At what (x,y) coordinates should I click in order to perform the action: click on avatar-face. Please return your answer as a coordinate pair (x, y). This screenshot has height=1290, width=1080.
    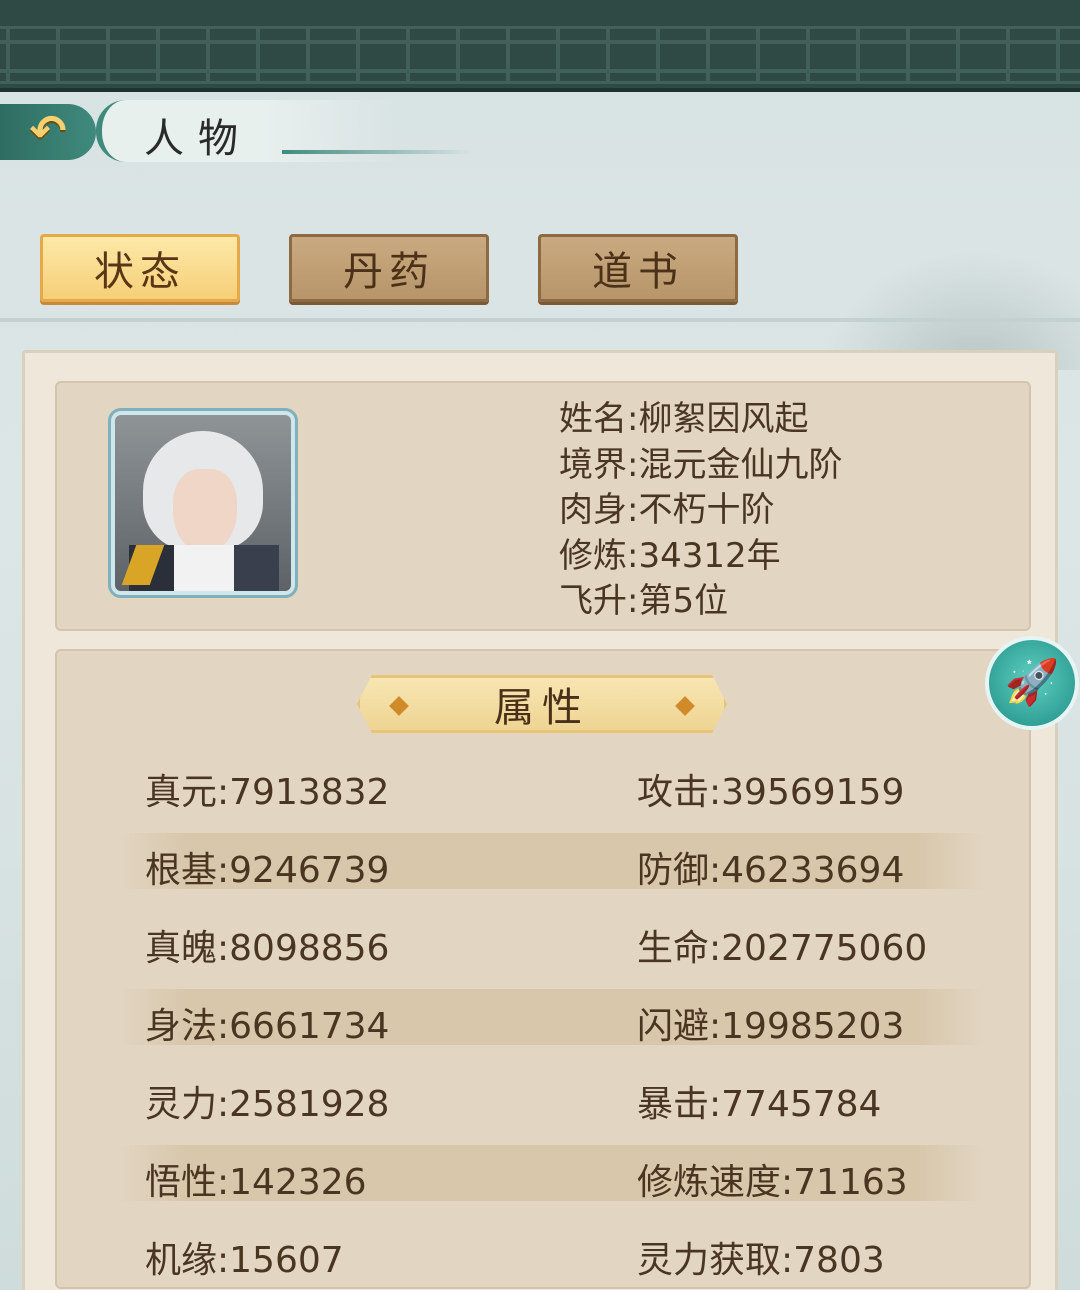
    Looking at the image, I should click on (205, 511).